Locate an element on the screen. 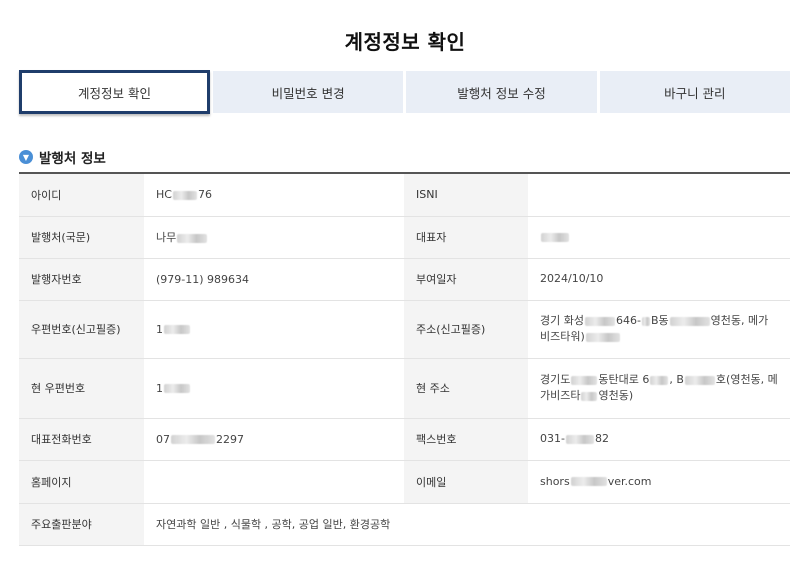  zip-current-label: 현 우편번호 is located at coordinates (81, 388).